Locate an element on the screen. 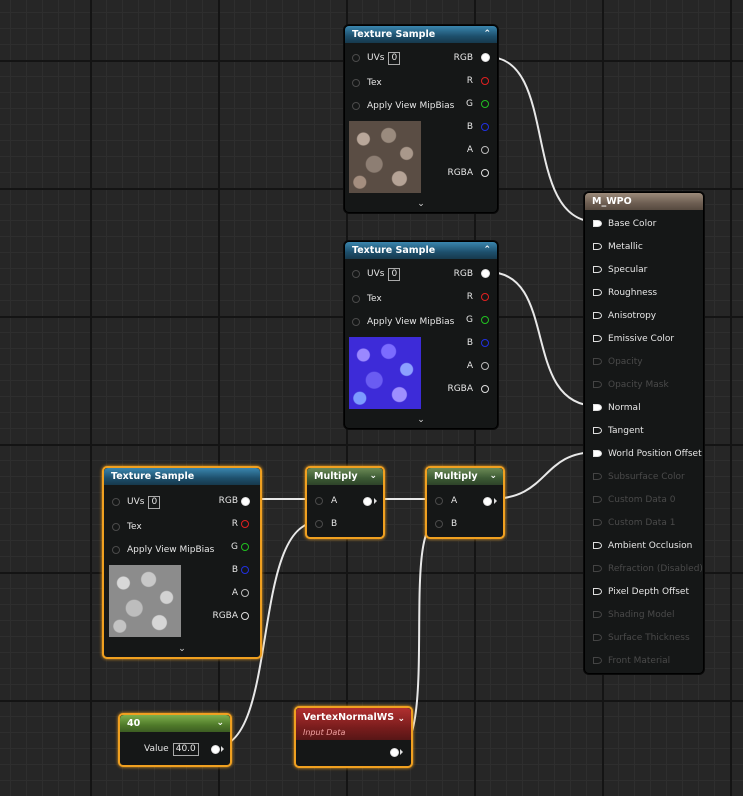 The image size is (743, 796). material-pin-row: Anisotropy is located at coordinates (624, 316).